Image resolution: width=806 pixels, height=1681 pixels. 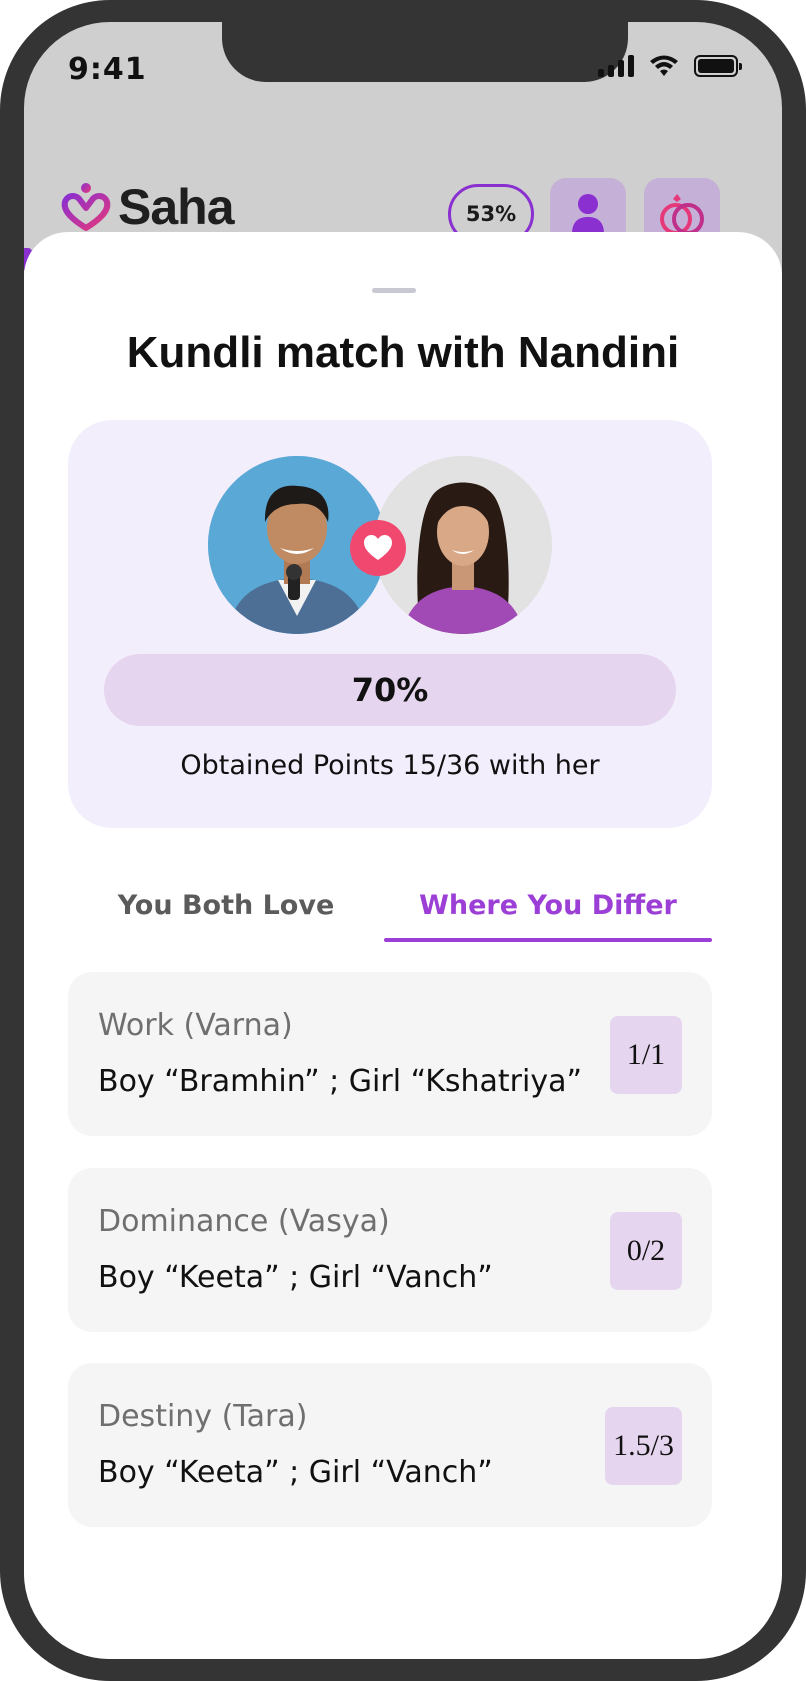 I want to click on item-score-badge: 0/2, so click(x=646, y=1251).